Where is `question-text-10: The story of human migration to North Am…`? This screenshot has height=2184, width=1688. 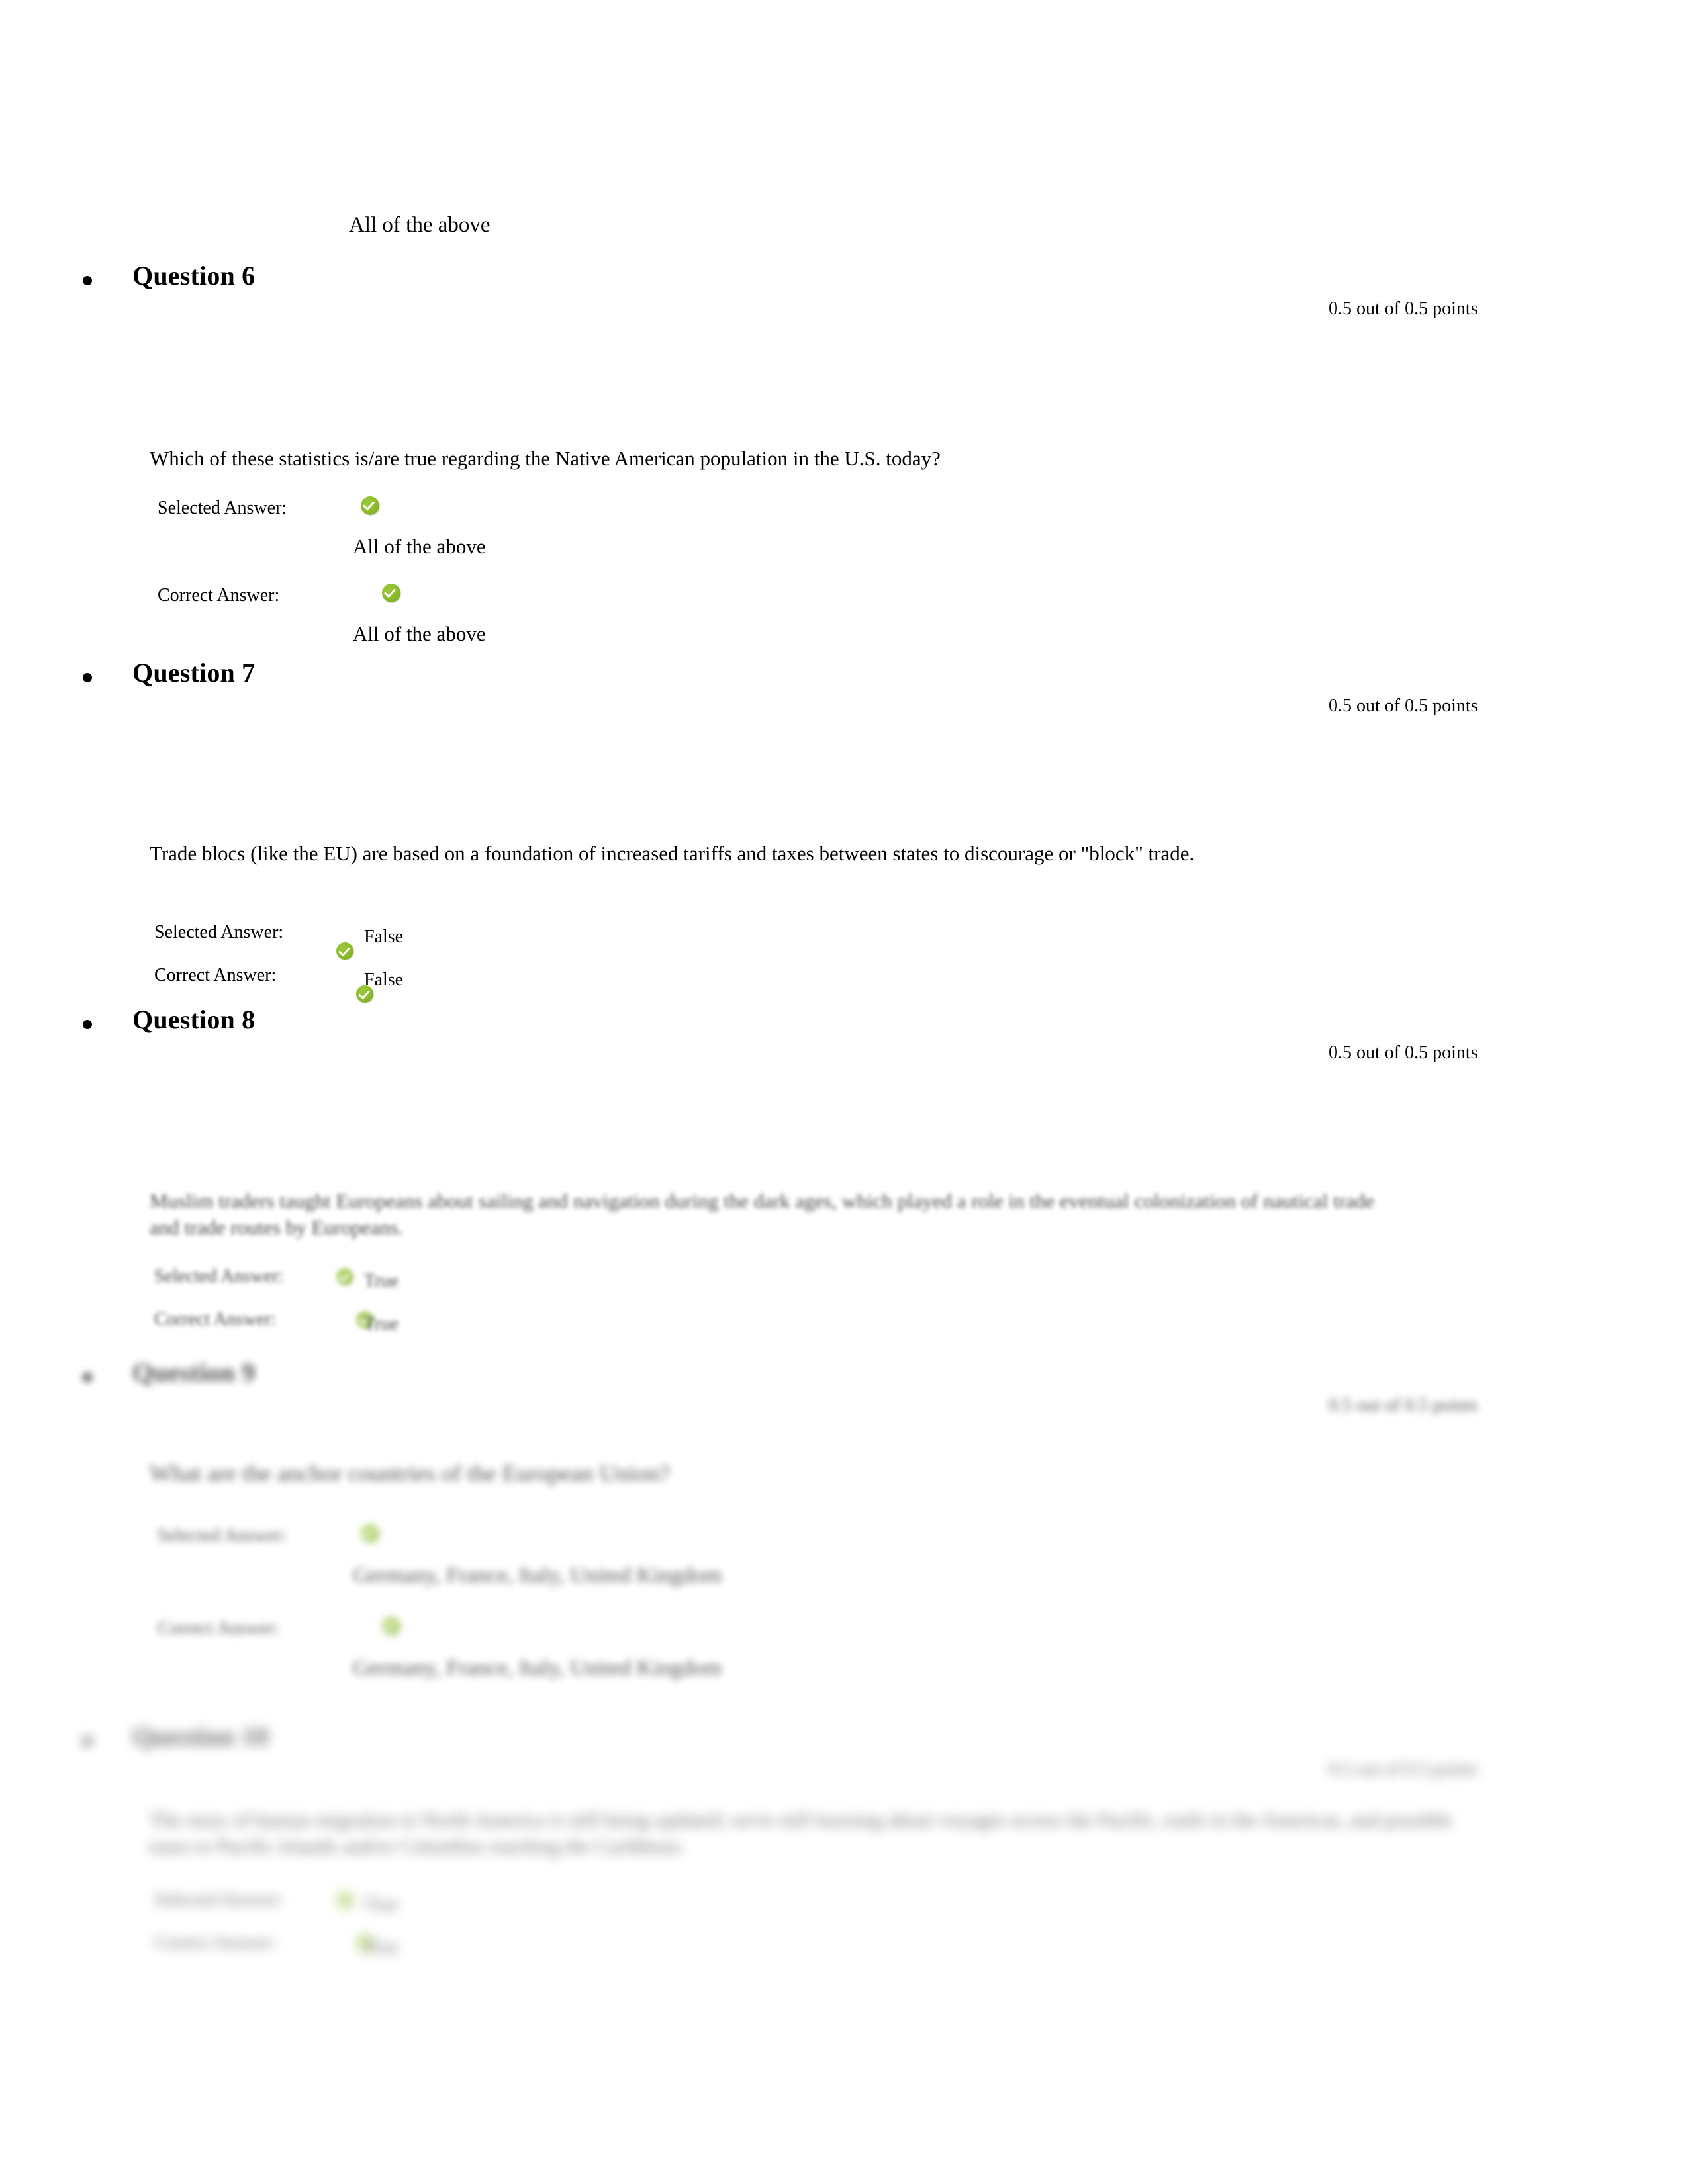 question-text-10: The story of human migration to North Am… is located at coordinates (801, 1833).